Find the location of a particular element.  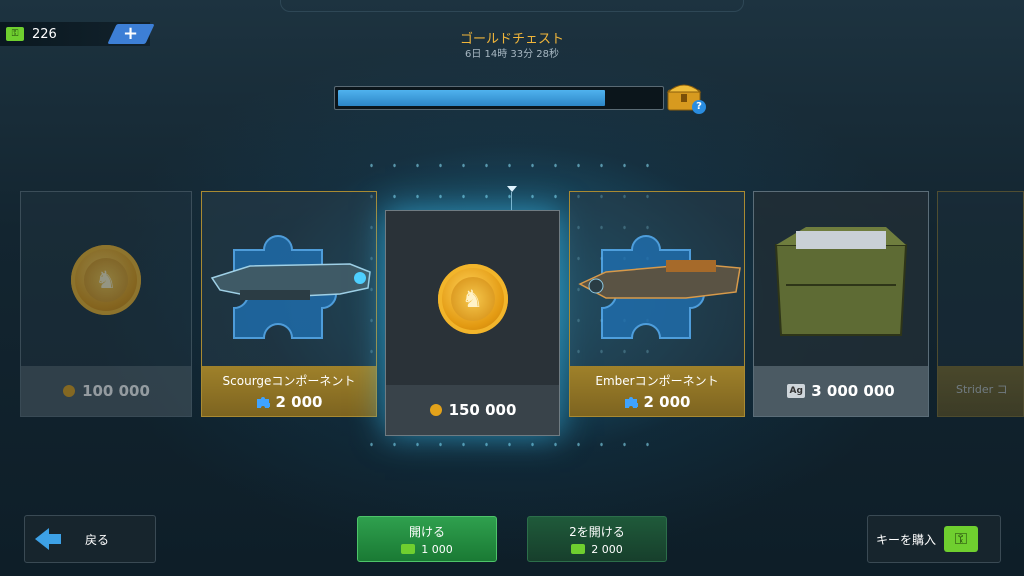

card-footer: Scourgeコンポーネント 2 000 is located at coordinates (289, 391).